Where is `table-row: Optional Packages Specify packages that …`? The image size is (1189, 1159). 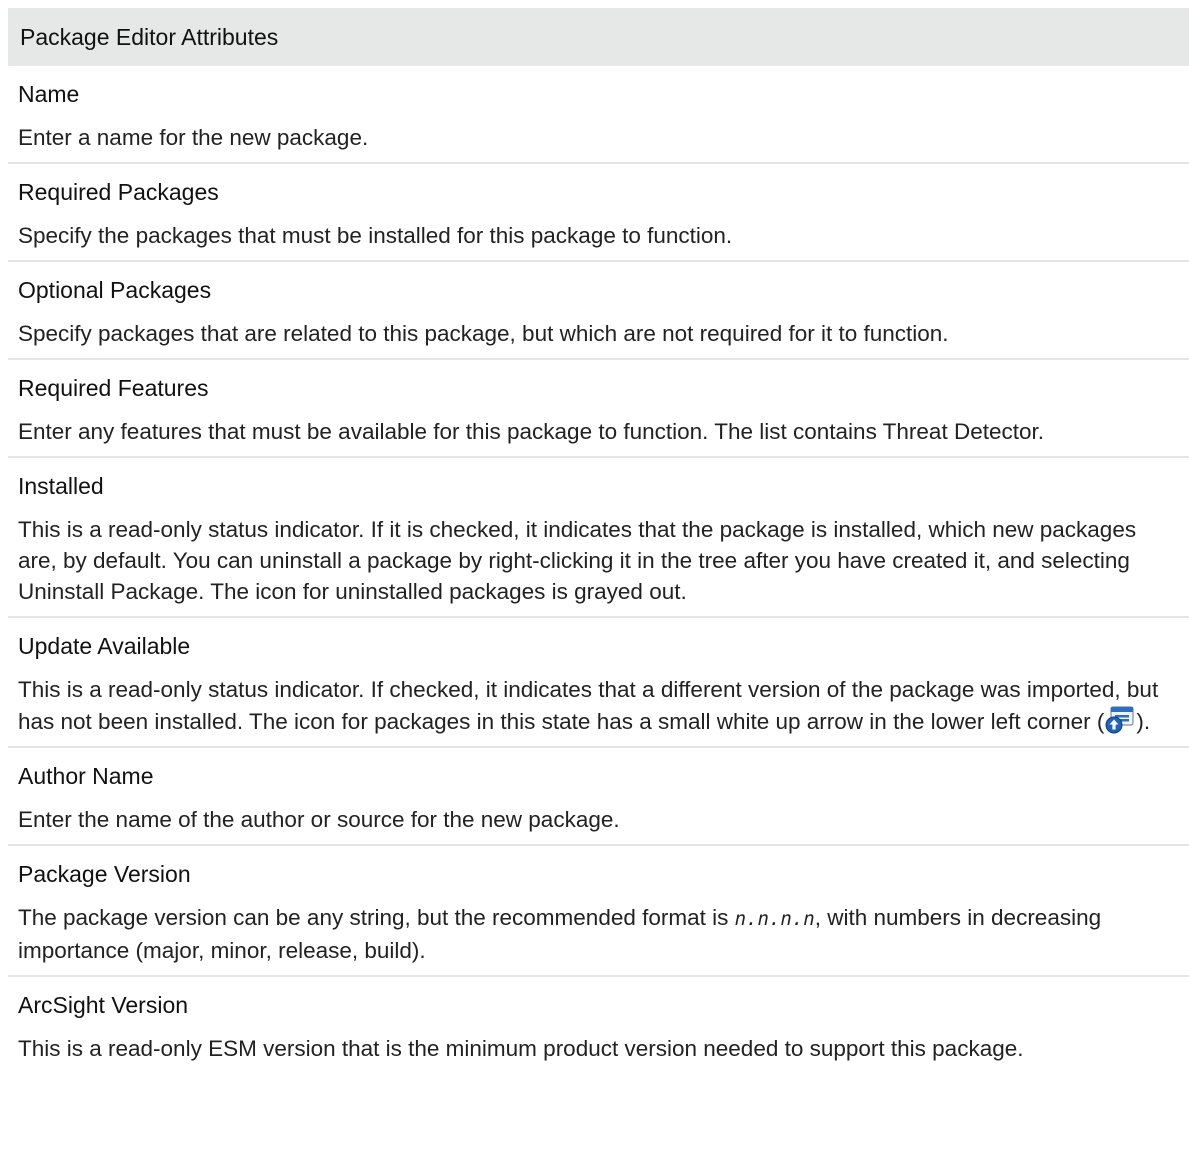 table-row: Optional Packages Specify packages that … is located at coordinates (598, 311).